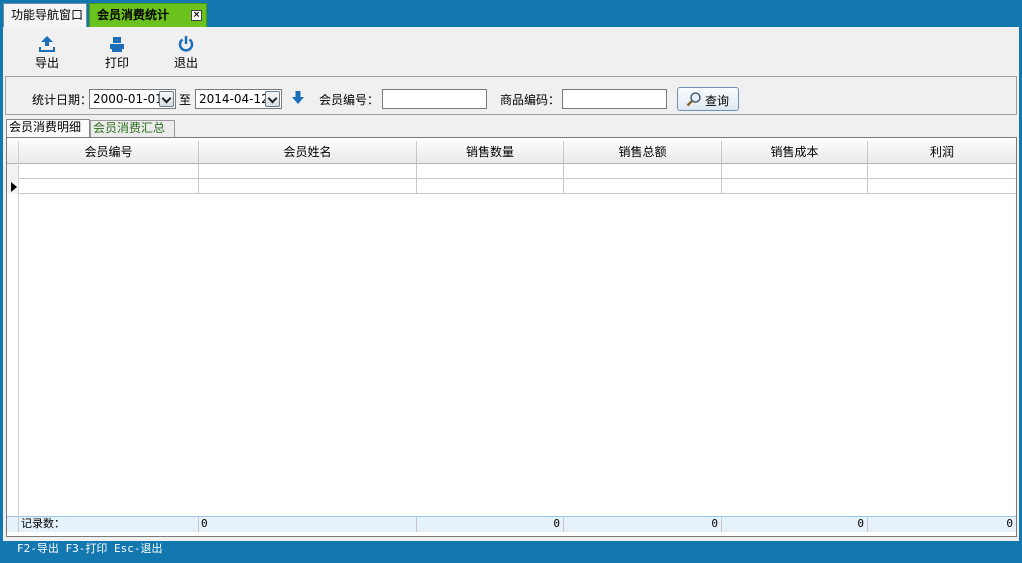 This screenshot has width=1022, height=563. Describe the element at coordinates (643, 524) in the screenshot. I see `footer-sales-total-sum: 0` at that location.